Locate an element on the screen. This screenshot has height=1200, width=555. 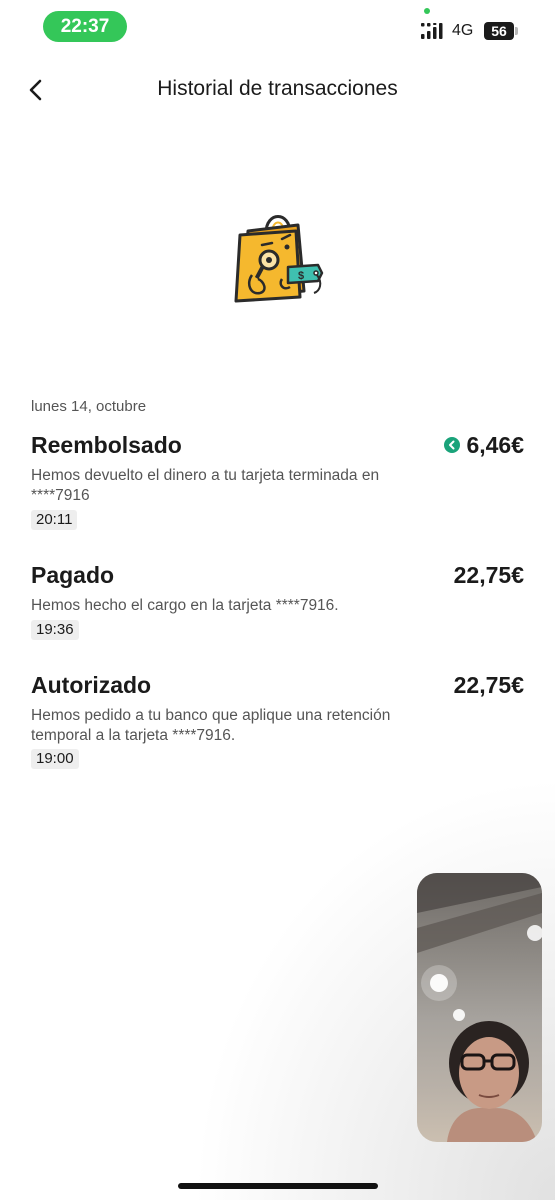
date-heading: lunes 14, octubre is located at coordinates (89, 406).